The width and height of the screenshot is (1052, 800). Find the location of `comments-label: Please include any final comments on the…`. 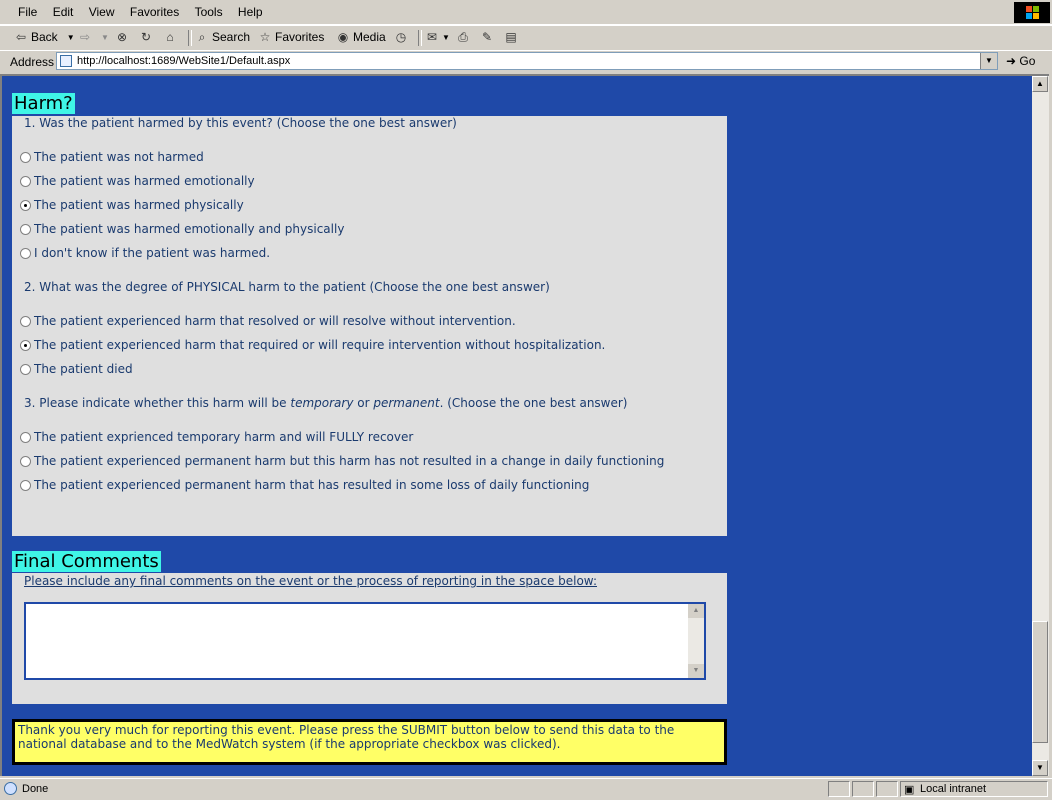

comments-label: Please include any final comments on the… is located at coordinates (311, 581).